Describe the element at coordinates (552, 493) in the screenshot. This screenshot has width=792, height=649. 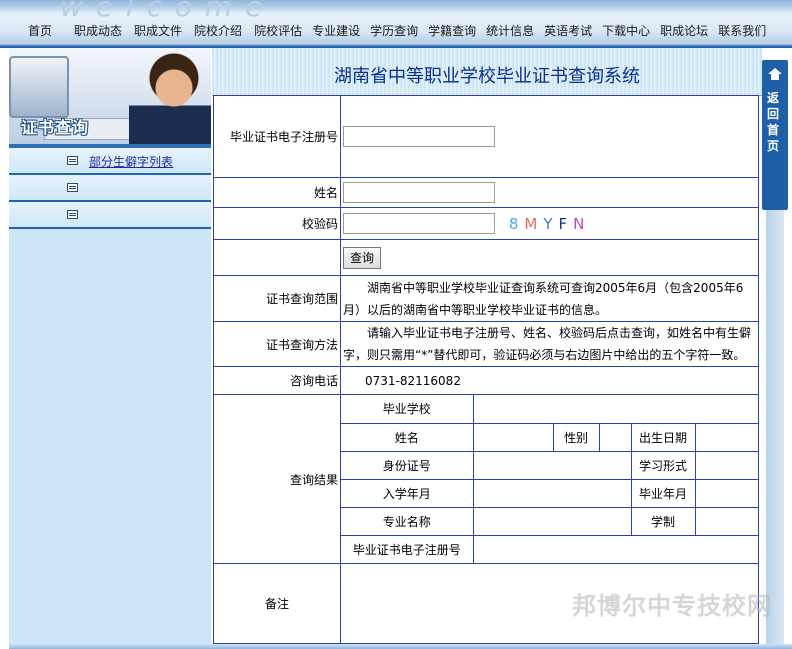
I see `result-enroll-value` at that location.